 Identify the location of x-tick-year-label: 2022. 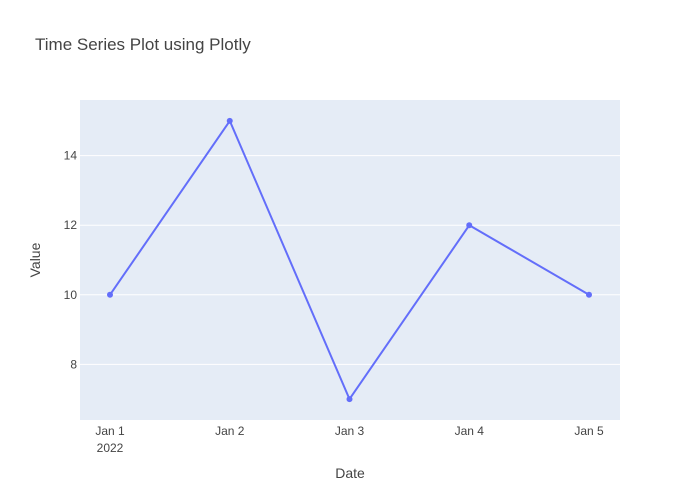
(110, 448).